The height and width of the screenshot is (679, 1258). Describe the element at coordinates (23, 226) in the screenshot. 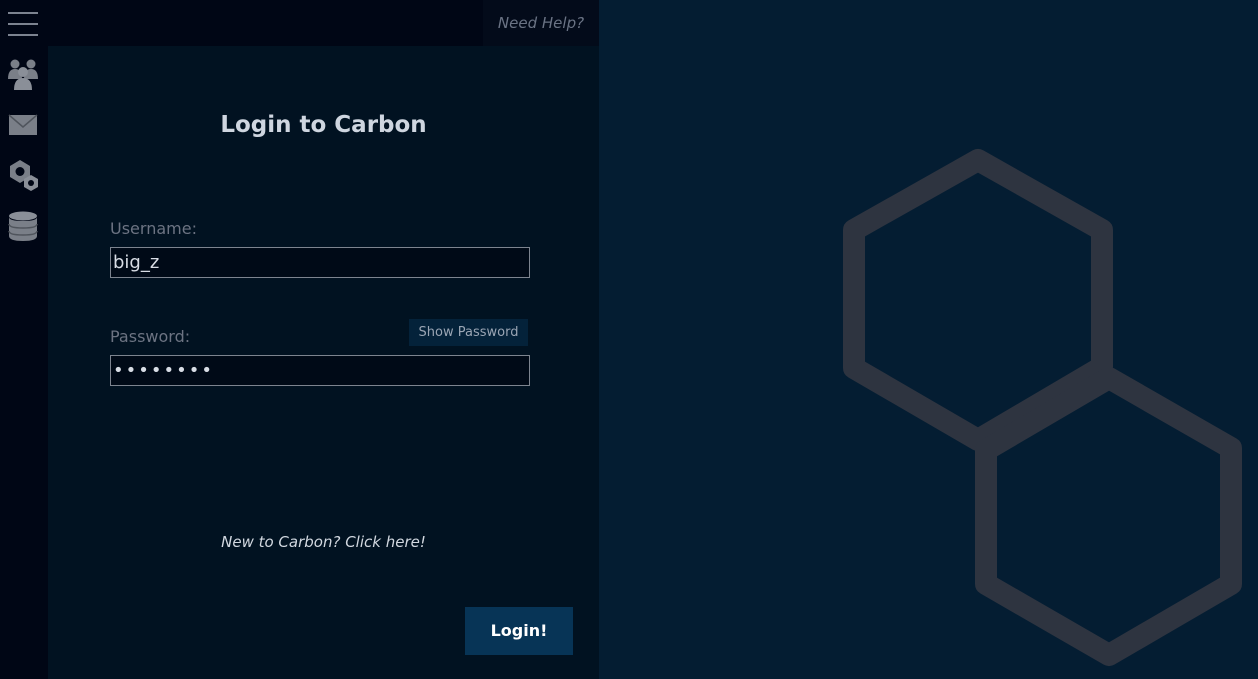

I see `database-icon` at that location.